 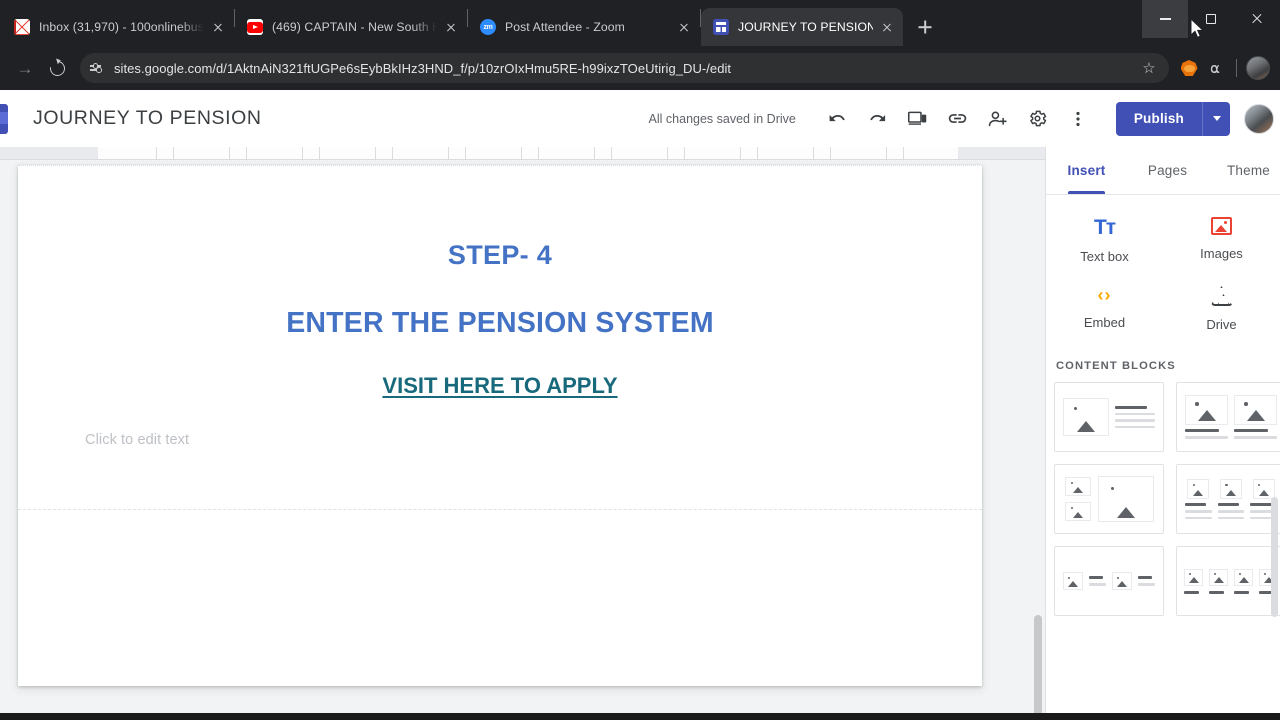 I want to click on window-controls, so click(x=1211, y=19).